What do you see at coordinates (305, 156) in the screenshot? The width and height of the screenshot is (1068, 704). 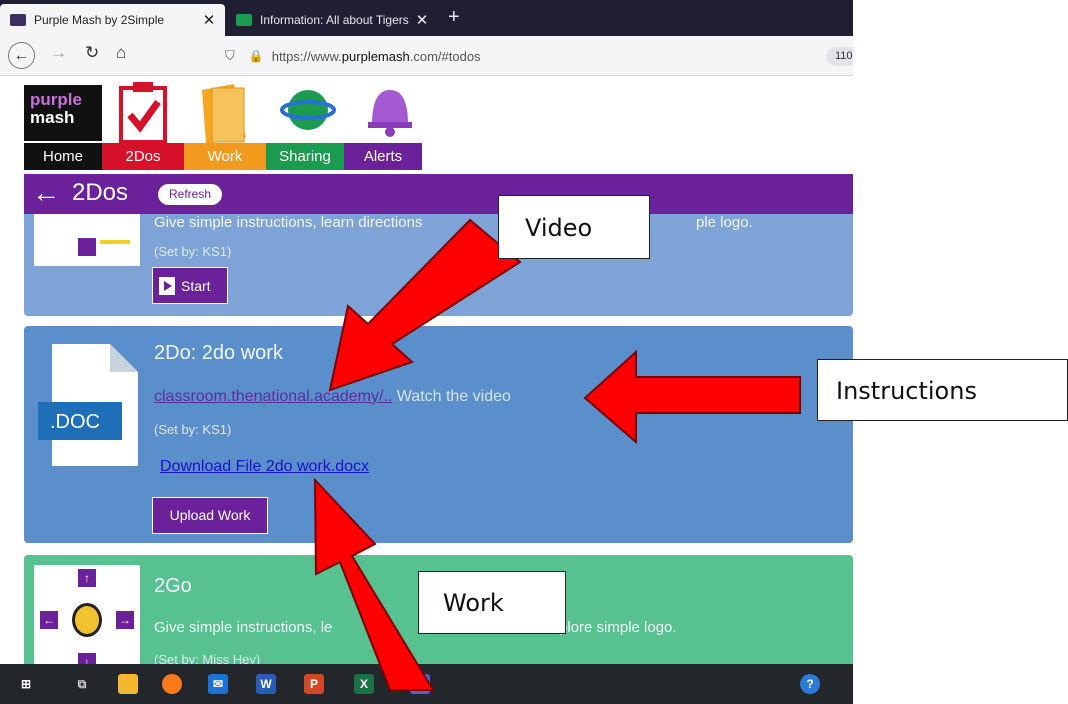 I see `nav-sharing: Sharing` at bounding box center [305, 156].